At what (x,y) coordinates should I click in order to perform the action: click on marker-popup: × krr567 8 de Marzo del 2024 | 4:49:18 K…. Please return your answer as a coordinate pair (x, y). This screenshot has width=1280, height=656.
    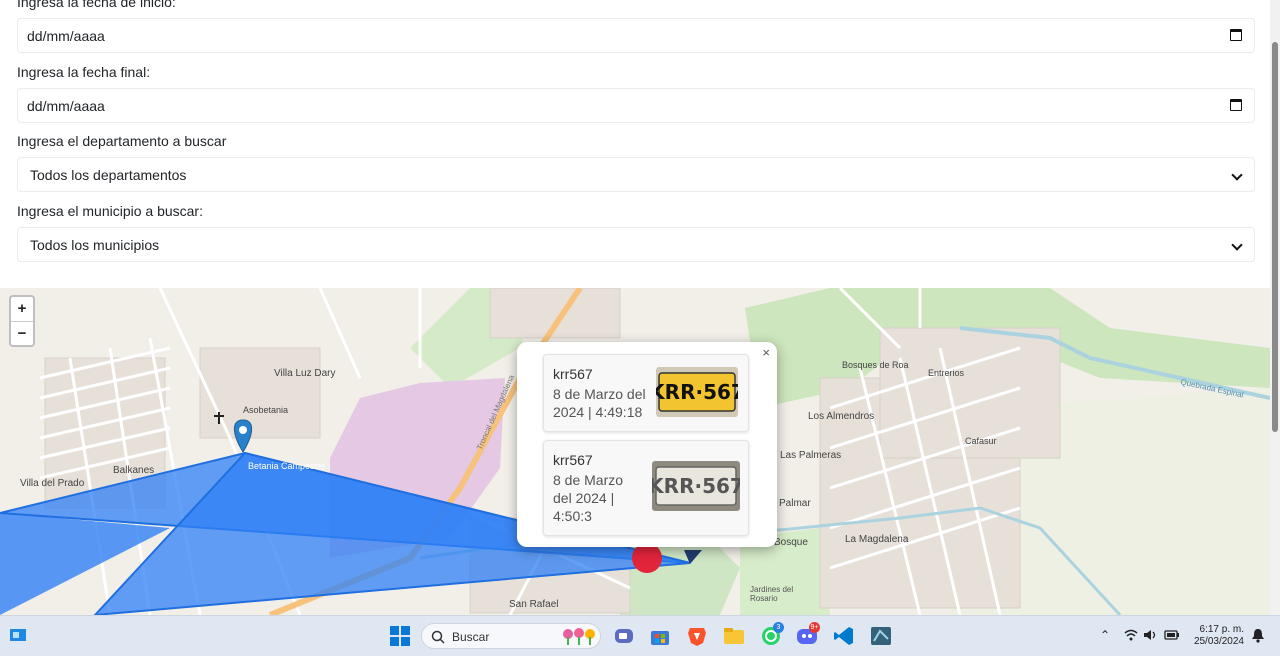
    Looking at the image, I should click on (647, 444).